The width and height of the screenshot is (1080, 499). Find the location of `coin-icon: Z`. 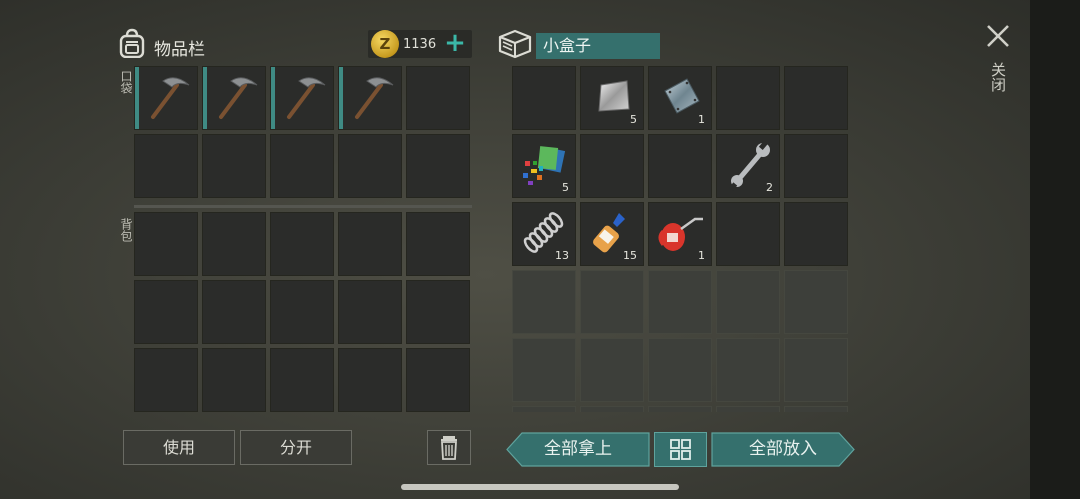

coin-icon: Z is located at coordinates (385, 44).